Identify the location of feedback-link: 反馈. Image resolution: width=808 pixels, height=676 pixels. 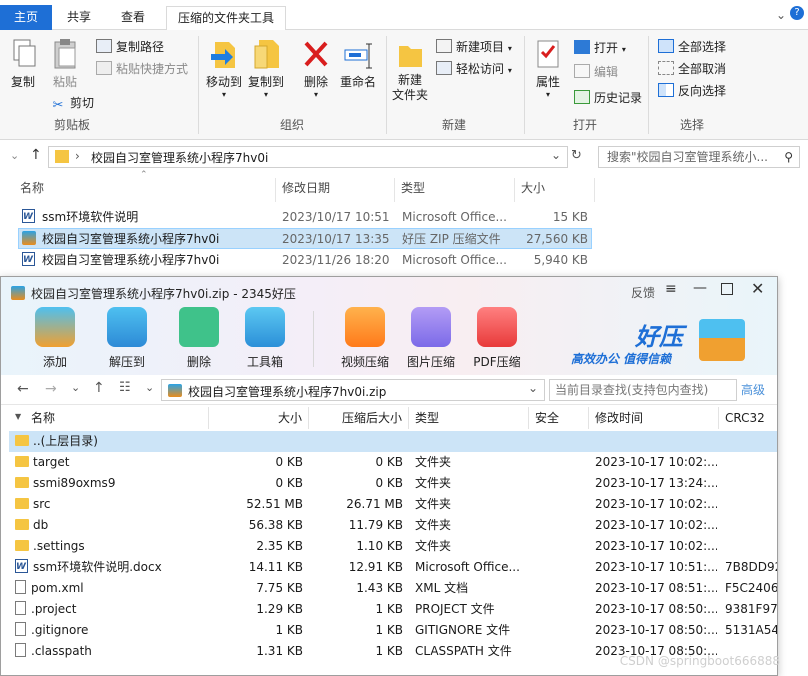
(643, 292).